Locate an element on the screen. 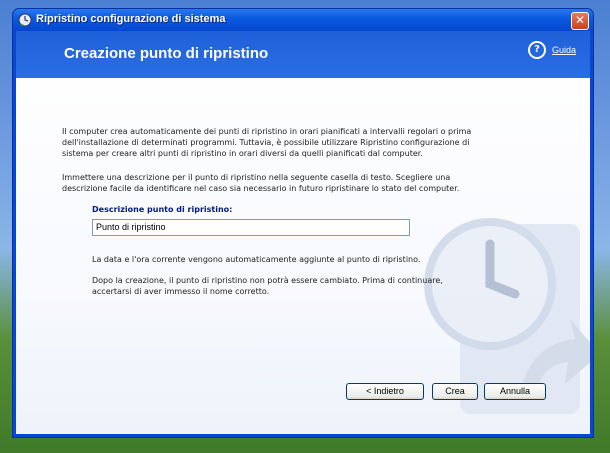 Image resolution: width=610 pixels, height=453 pixels. back-button: < Indietro is located at coordinates (385, 391).